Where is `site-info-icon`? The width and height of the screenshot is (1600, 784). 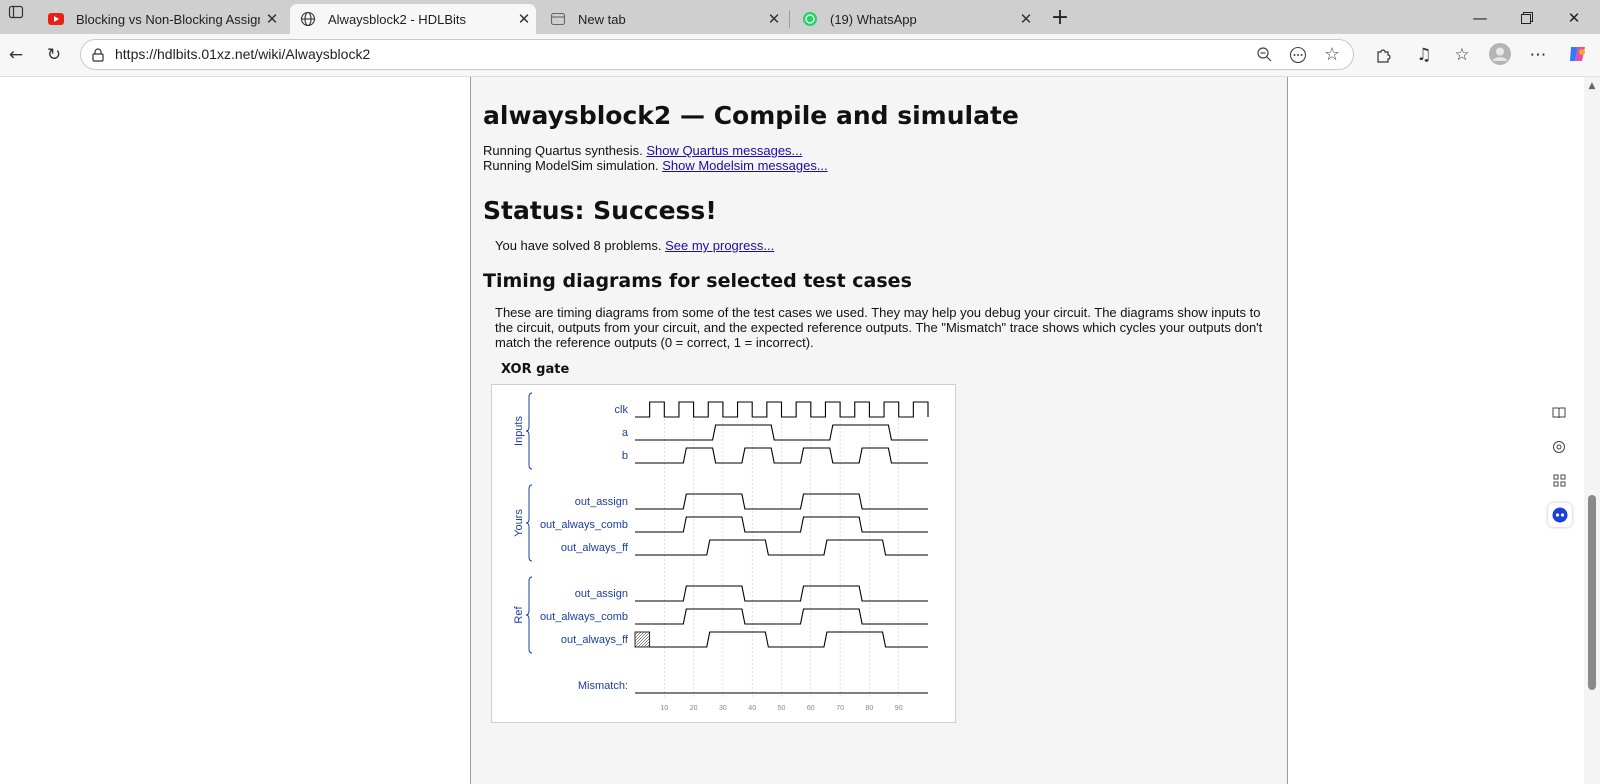
site-info-icon is located at coordinates (98, 56).